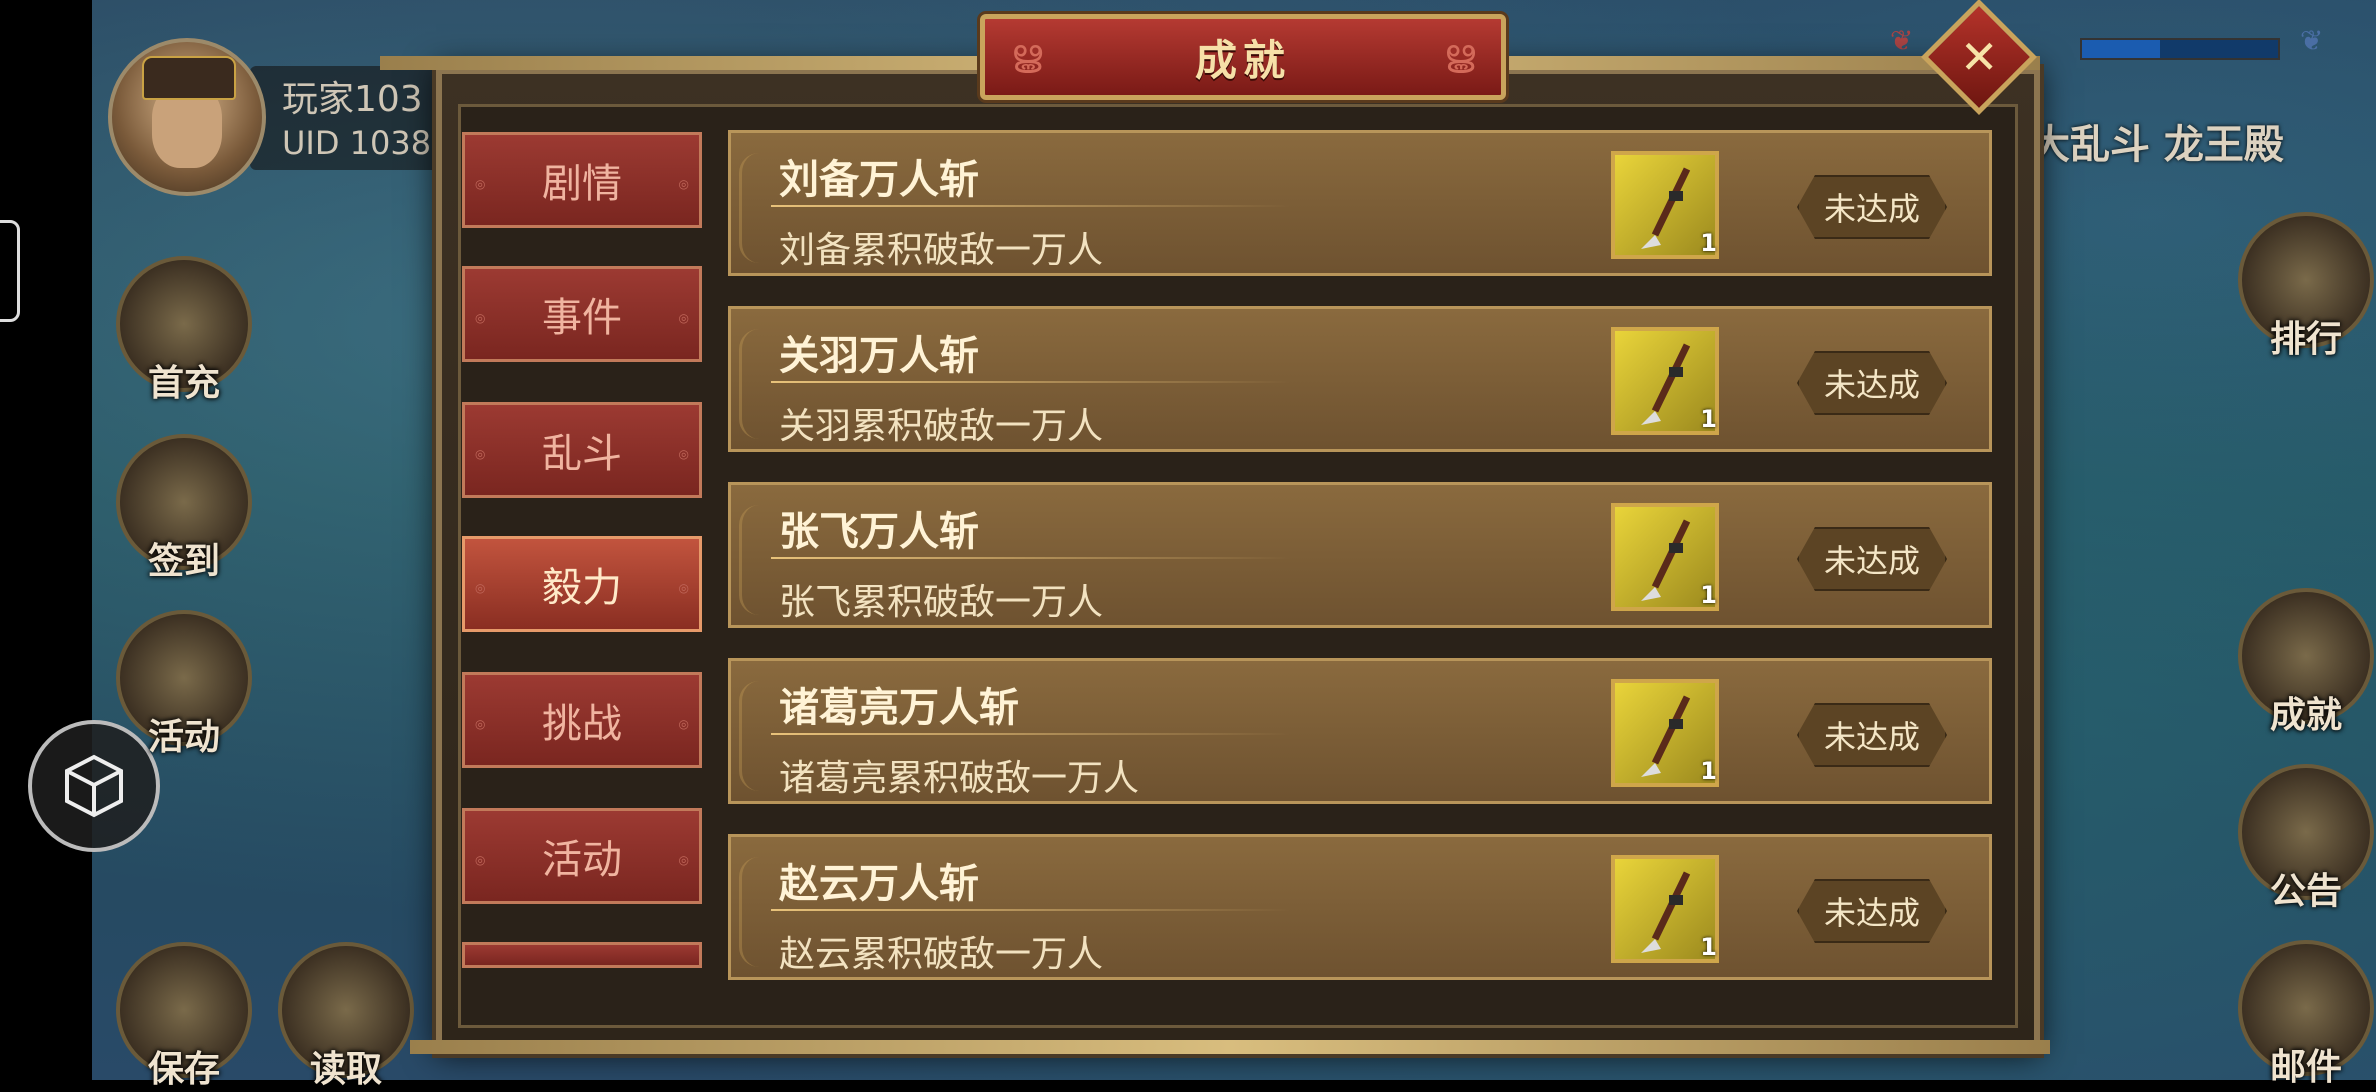 The width and height of the screenshot is (2376, 1092). What do you see at coordinates (2305, 339) in the screenshot?
I see `ranking-label: 排行` at bounding box center [2305, 339].